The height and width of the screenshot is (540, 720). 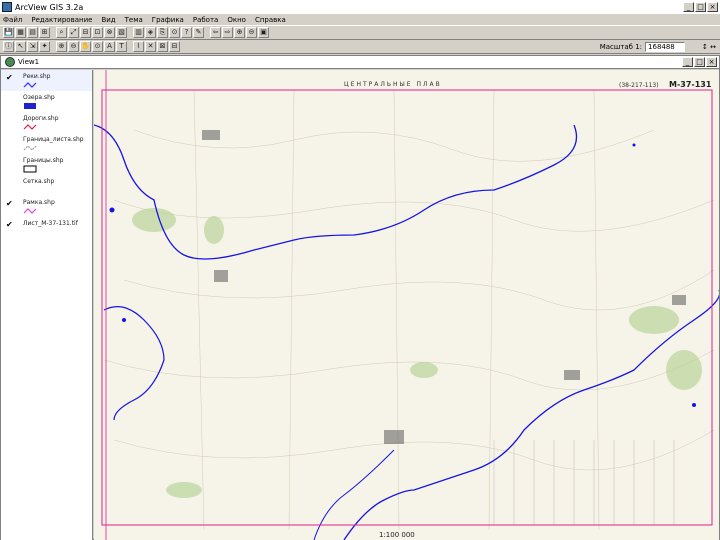 What do you see at coordinates (700, 7) in the screenshot?
I see `maximize-button: □` at bounding box center [700, 7].